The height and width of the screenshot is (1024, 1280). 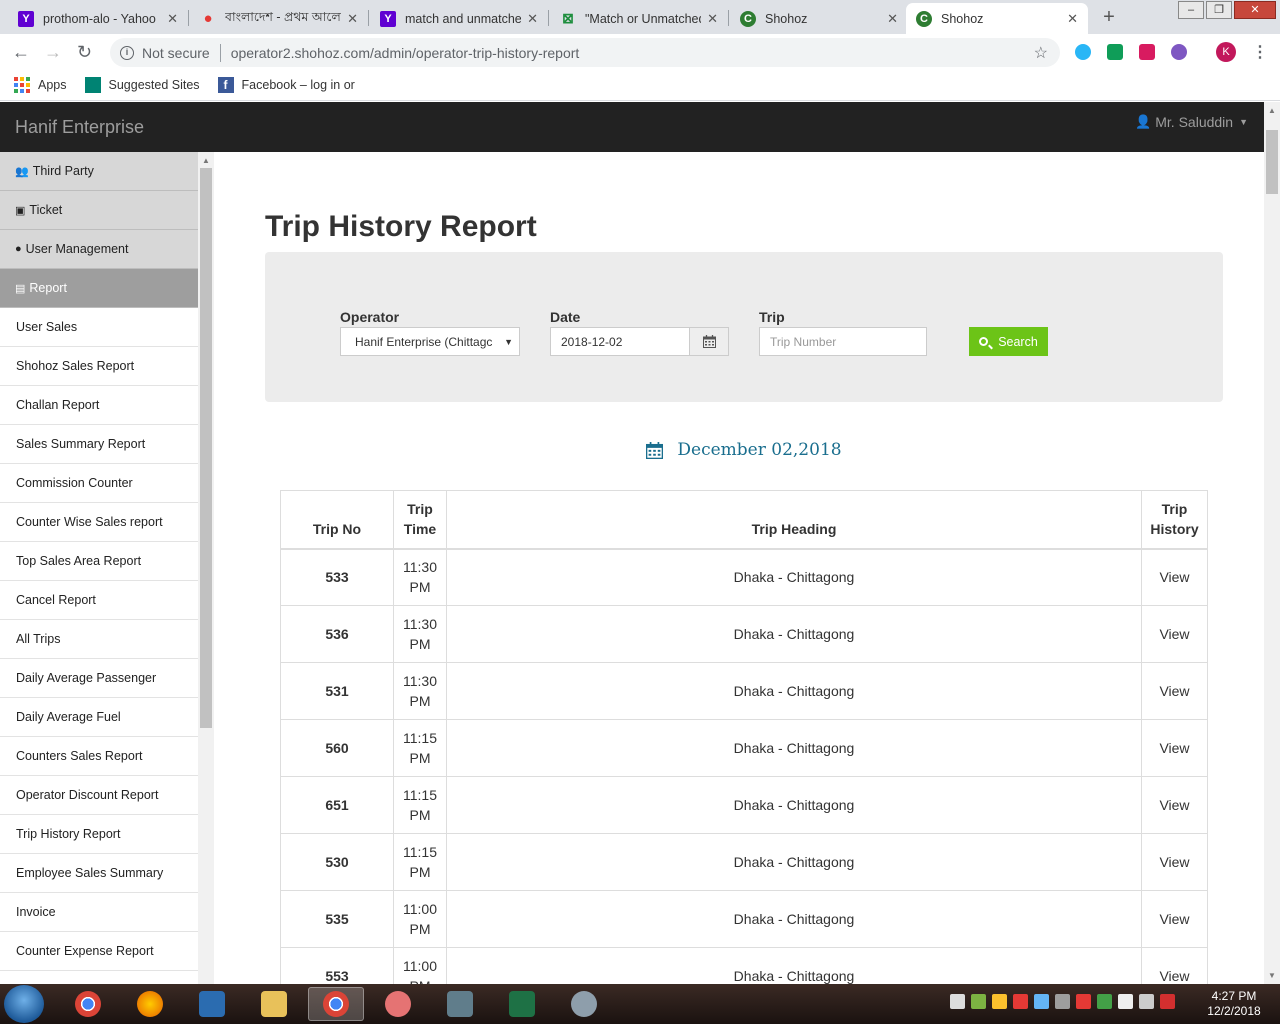 What do you see at coordinates (709, 341) in the screenshot?
I see `calendar-picker-button` at bounding box center [709, 341].